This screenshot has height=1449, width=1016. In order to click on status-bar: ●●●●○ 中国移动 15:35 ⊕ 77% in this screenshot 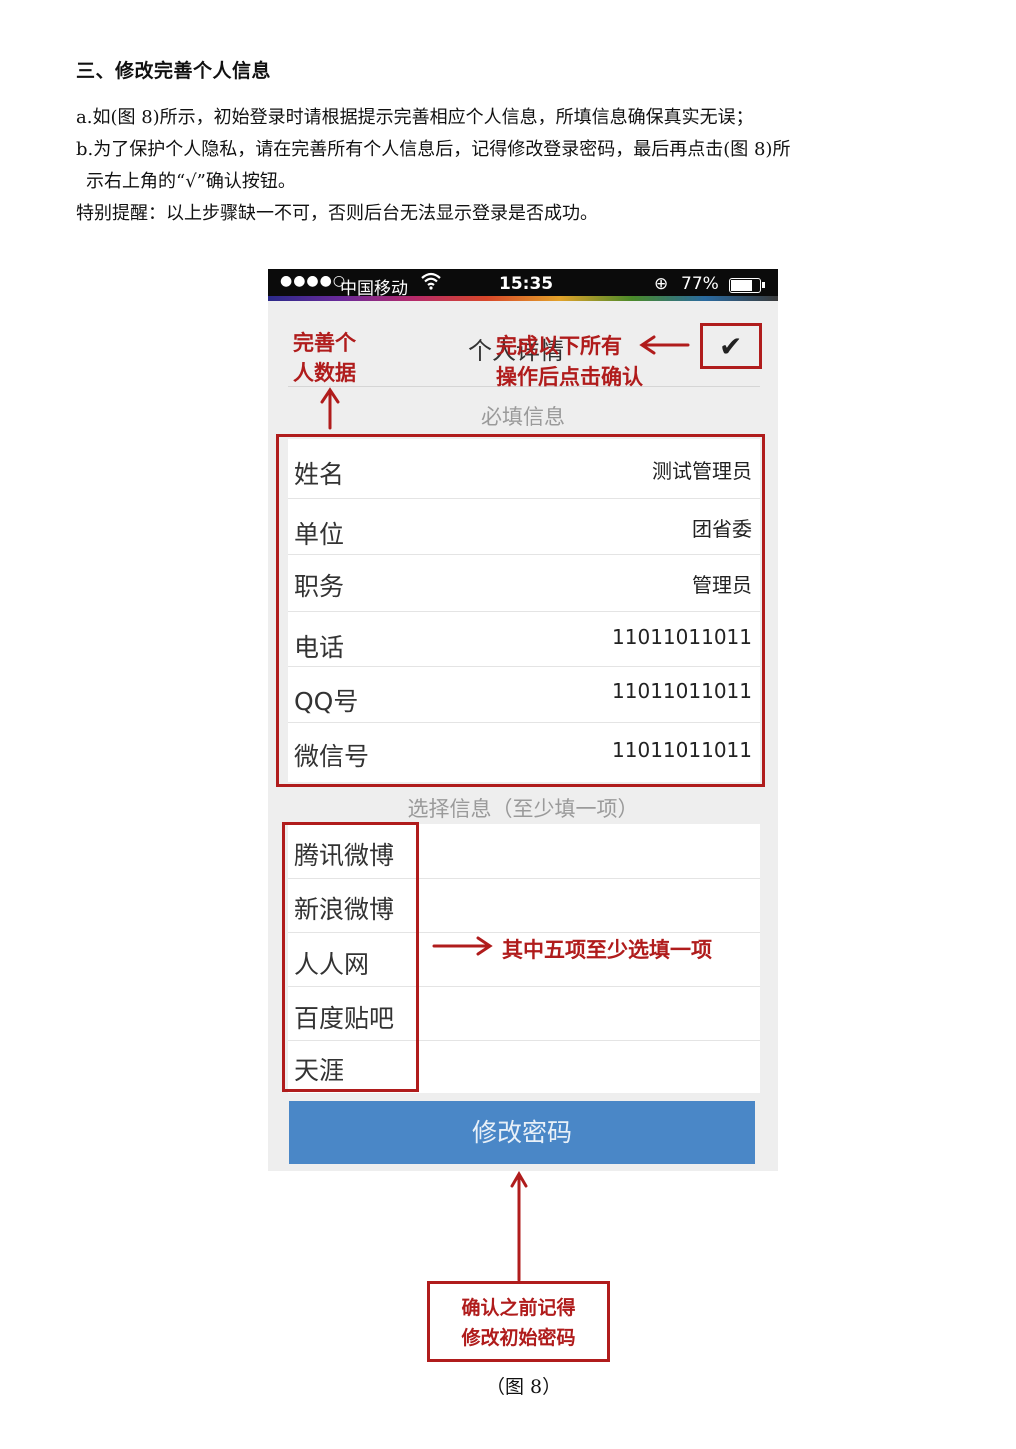, I will do `click(523, 285)`.